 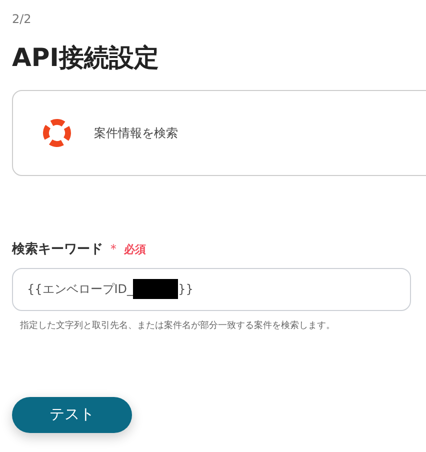 I want to click on field-label: 検索キーワード, so click(x=57, y=249).